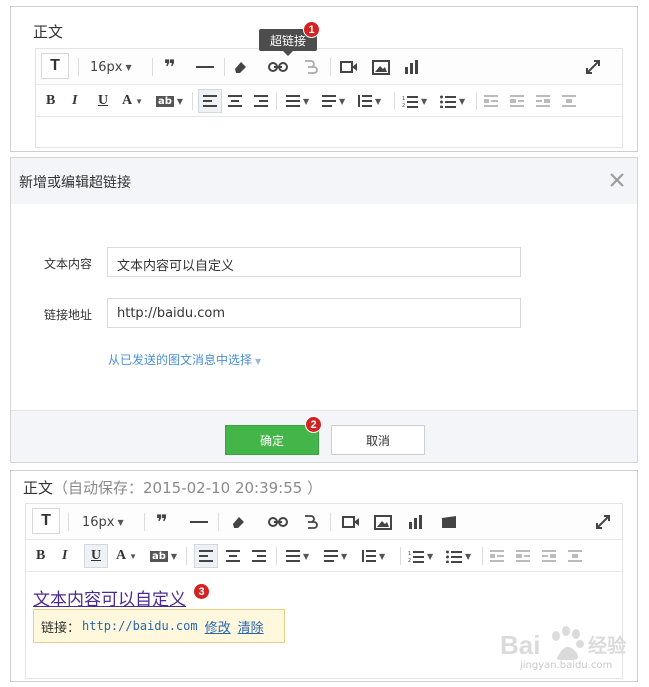  Describe the element at coordinates (314, 313) in the screenshot. I see `link-url-input: http://baidu.com` at that location.